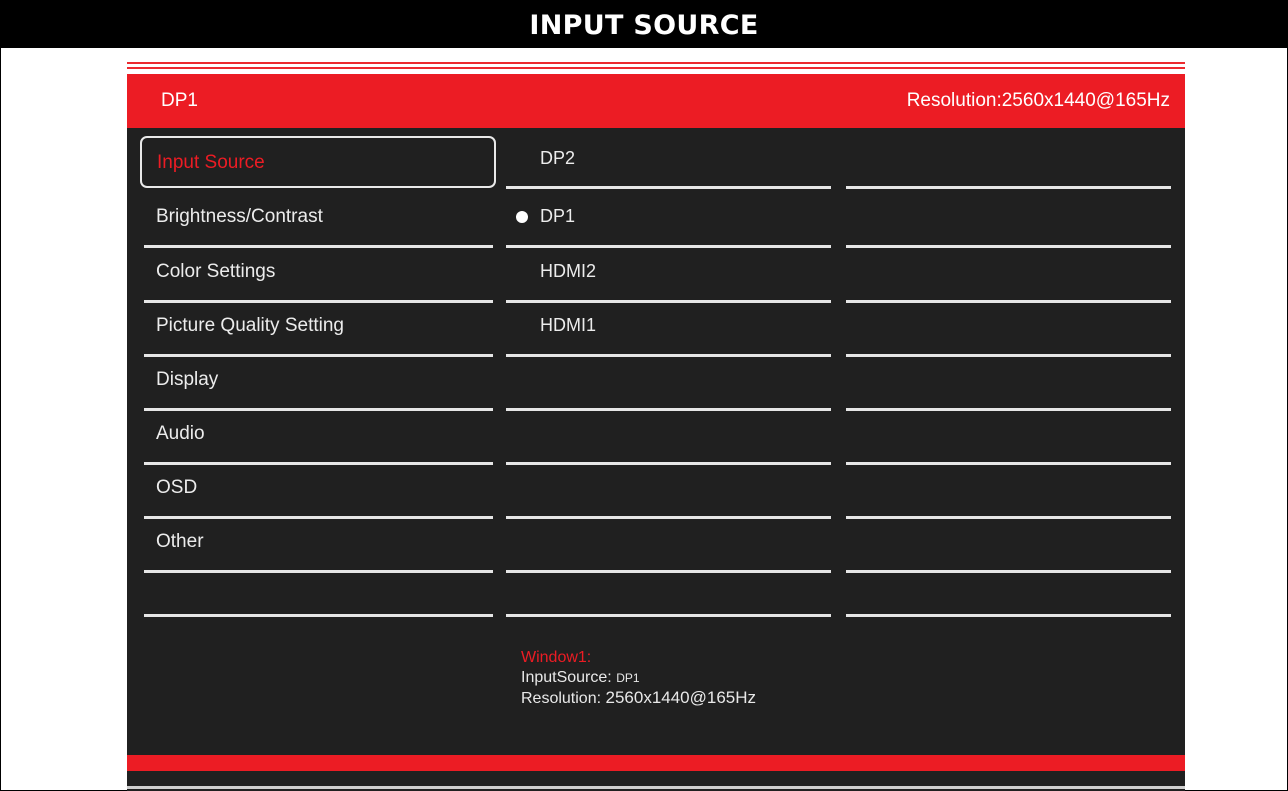 This screenshot has width=1288, height=791. What do you see at coordinates (568, 271) in the screenshot?
I see `source-label: HDMI2` at bounding box center [568, 271].